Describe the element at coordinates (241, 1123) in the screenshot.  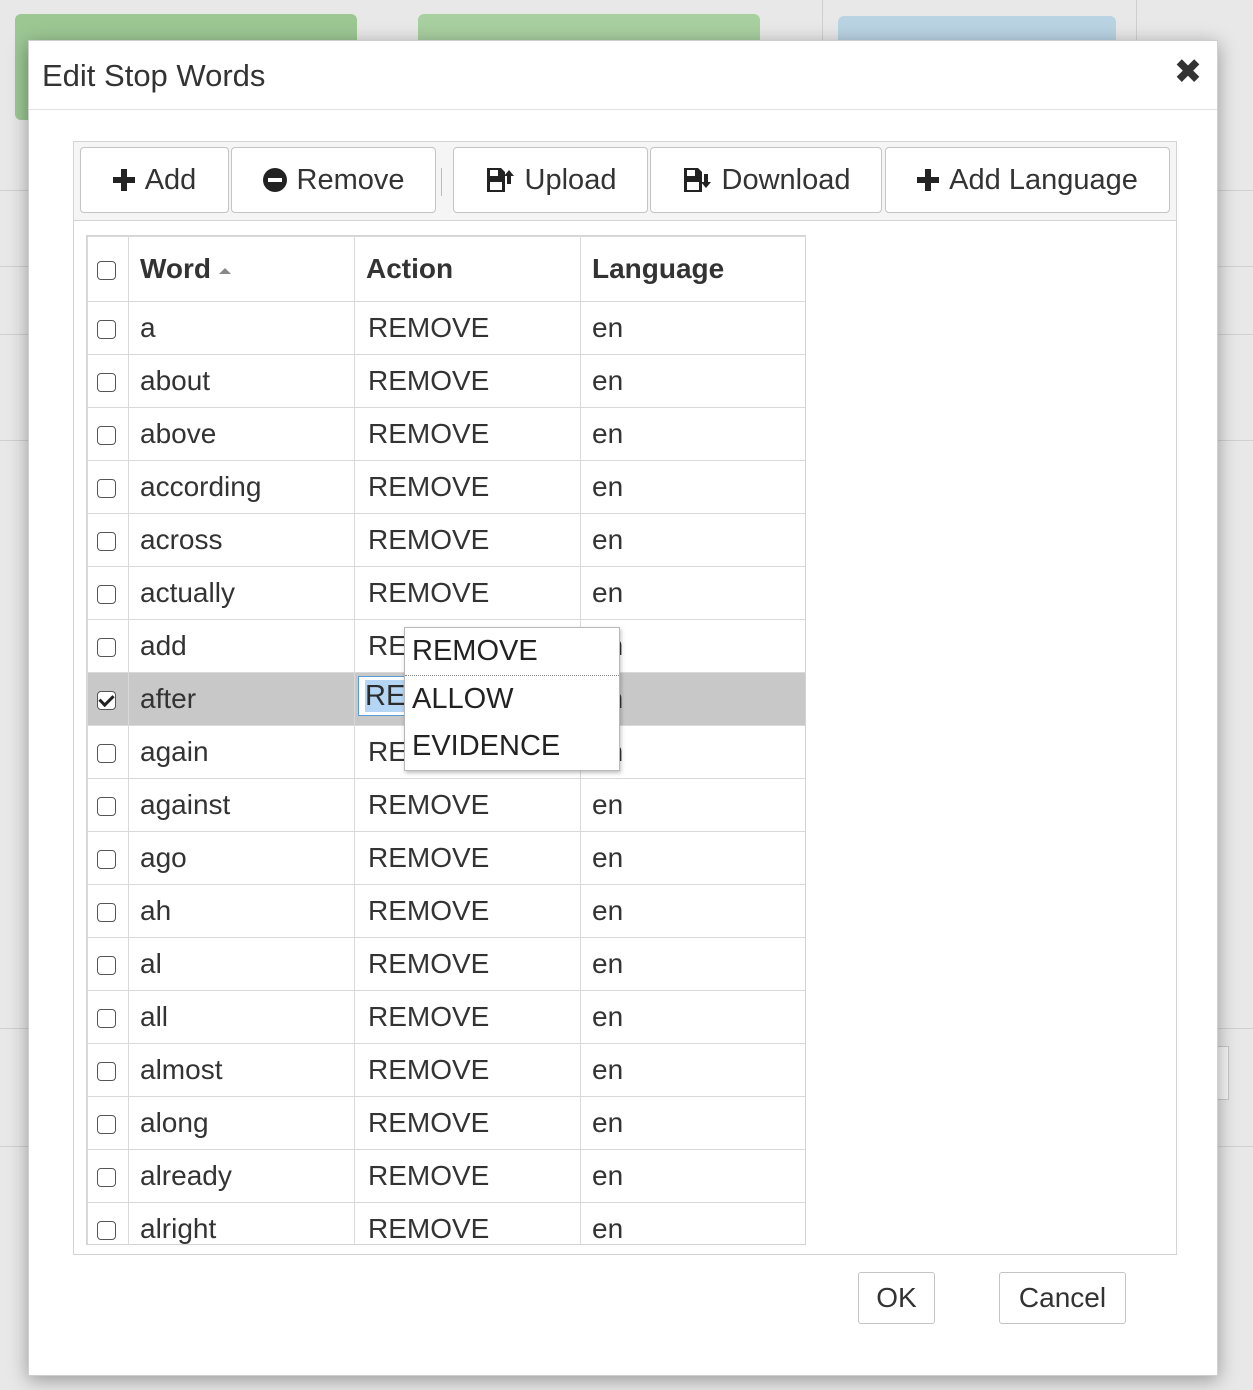
I see `word-cell: along` at that location.